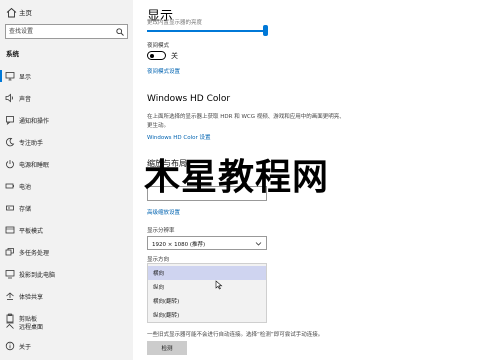 This screenshot has width=480, height=360. What do you see at coordinates (159, 288) in the screenshot?
I see `option-label: 纵向` at bounding box center [159, 288].